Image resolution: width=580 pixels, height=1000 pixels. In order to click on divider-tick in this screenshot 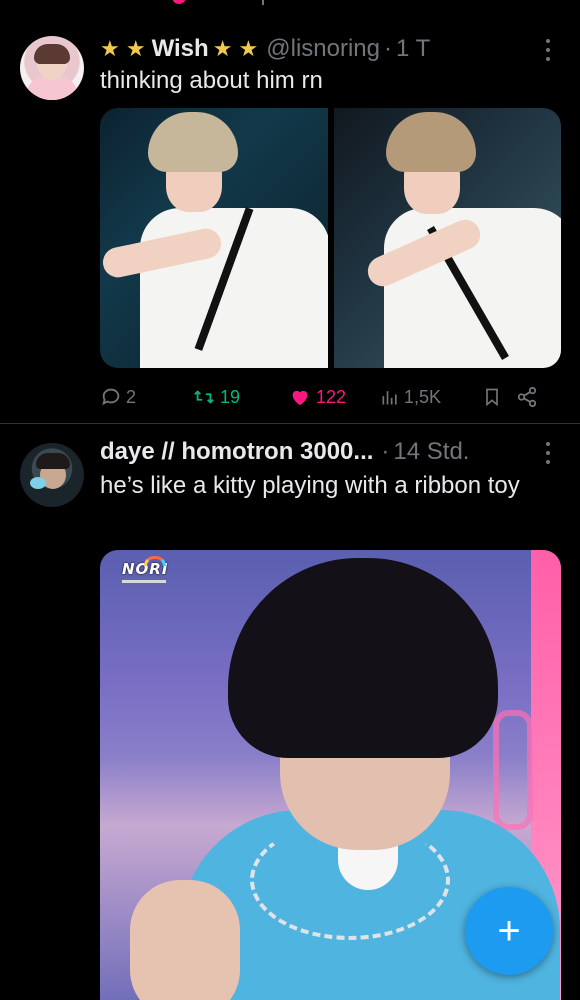, I will do `click(263, 2)`.